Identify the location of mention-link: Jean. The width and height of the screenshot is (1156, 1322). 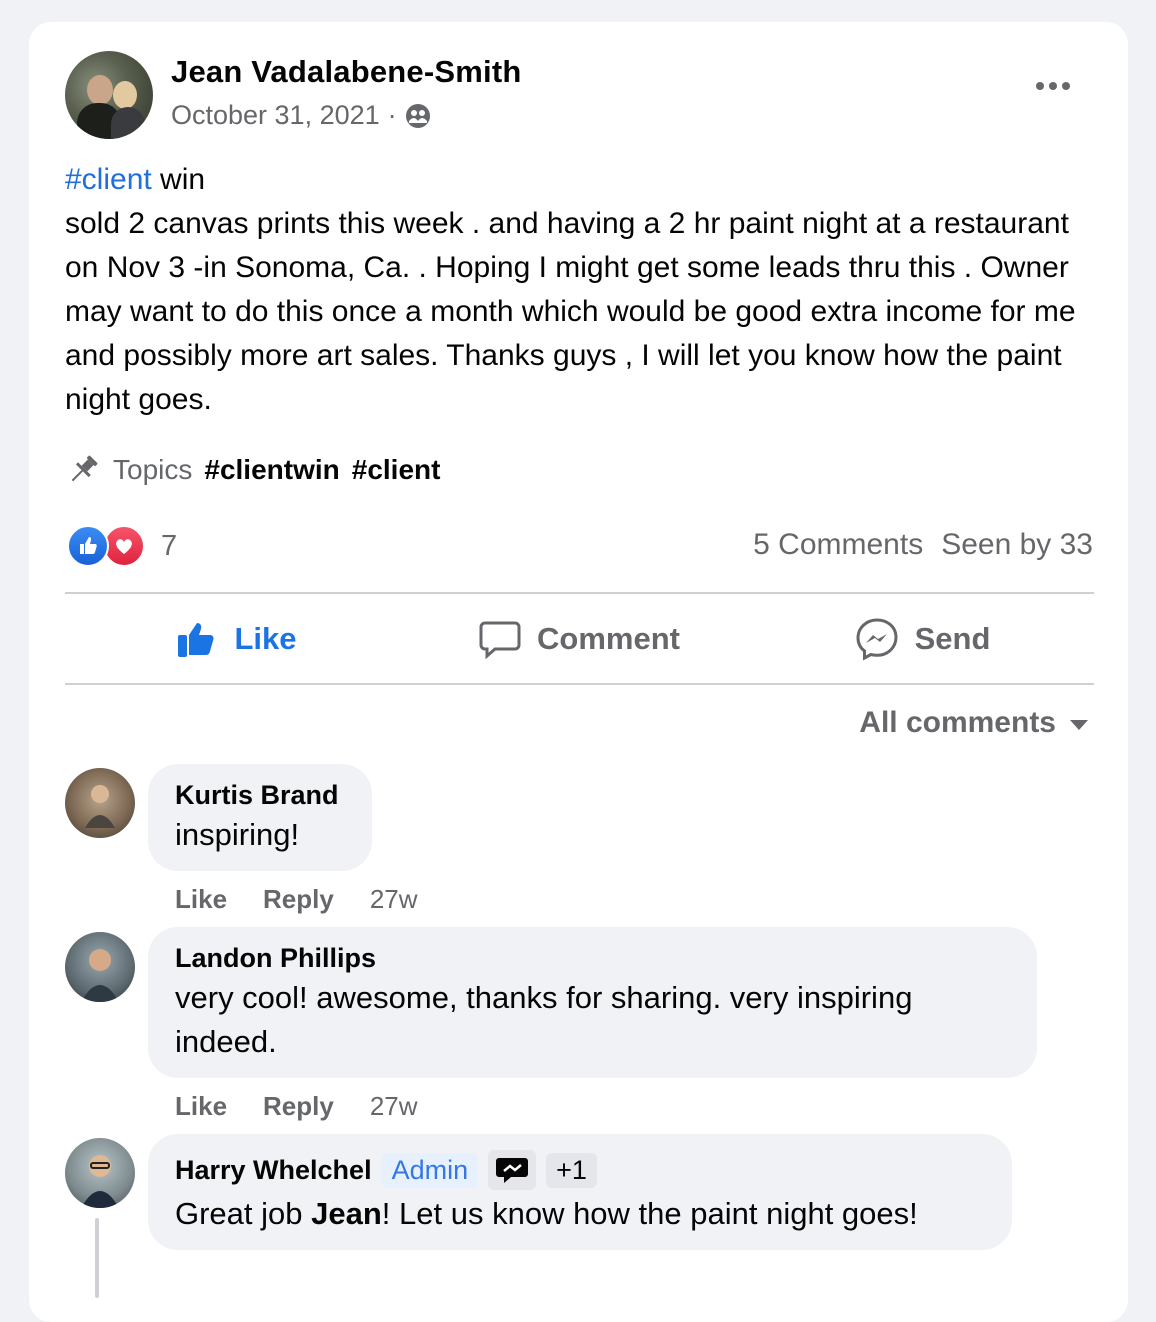
(346, 1213).